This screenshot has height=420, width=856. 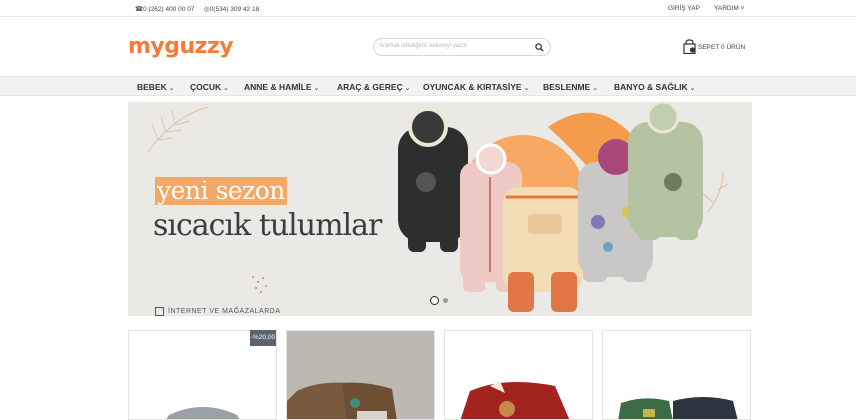 I want to click on shopping-bag-icon, so click(x=689, y=46).